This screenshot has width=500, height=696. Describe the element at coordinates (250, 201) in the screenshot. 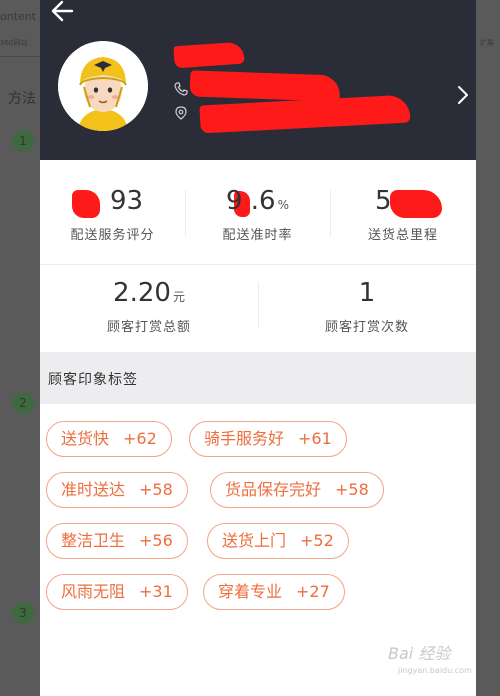

I see `ontime-value: 9 .6` at that location.